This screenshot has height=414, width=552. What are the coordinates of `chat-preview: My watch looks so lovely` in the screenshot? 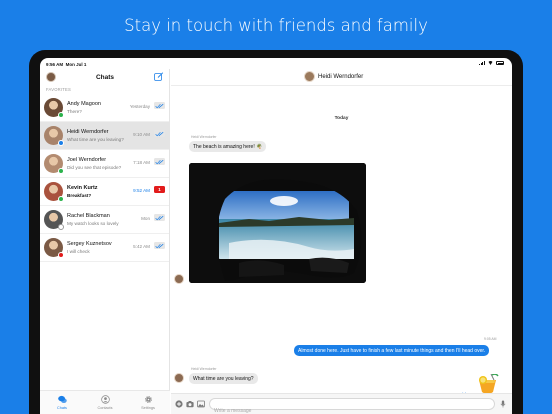 It's located at (93, 223).